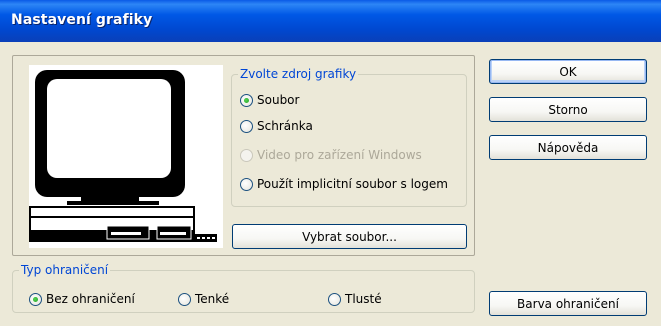 This screenshot has width=661, height=326. What do you see at coordinates (352, 184) in the screenshot?
I see `radio-label: Použít implicitní soubor s logem` at bounding box center [352, 184].